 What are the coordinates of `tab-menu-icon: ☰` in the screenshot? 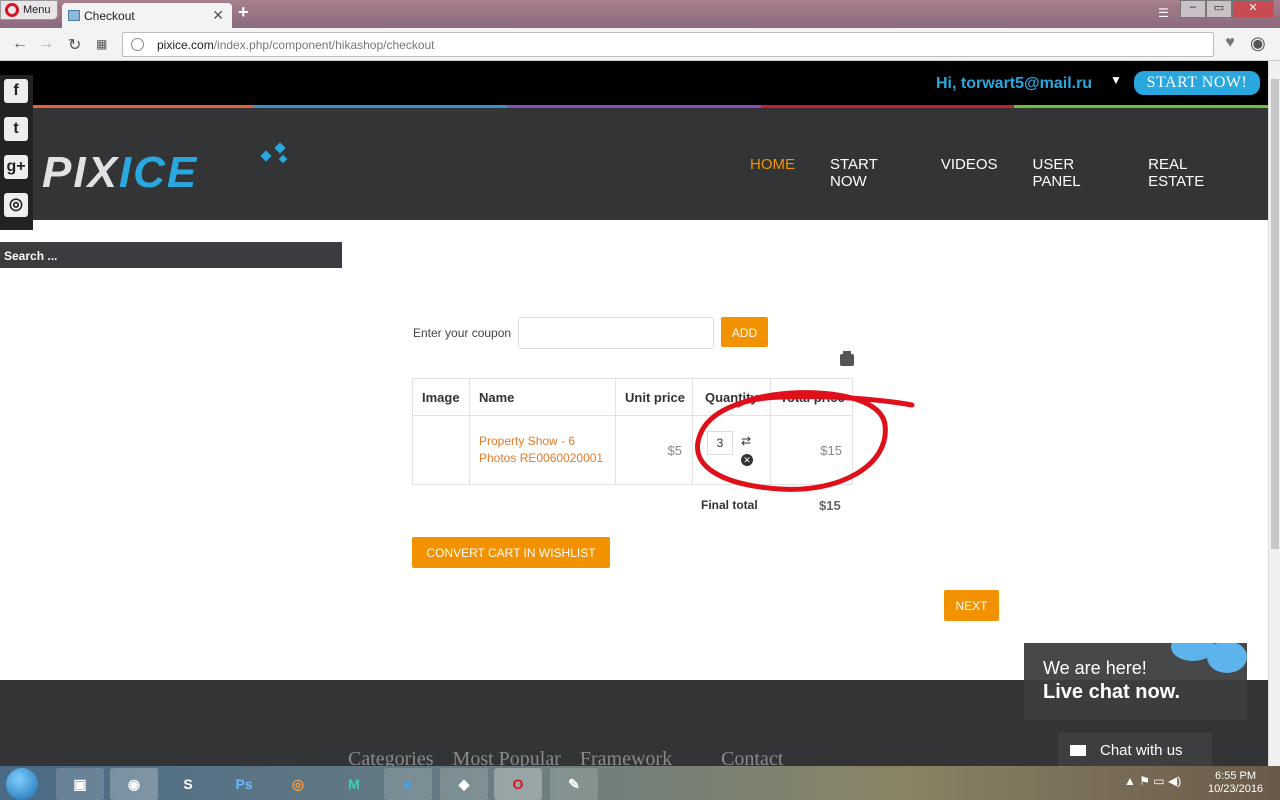 It's located at (1163, 13).